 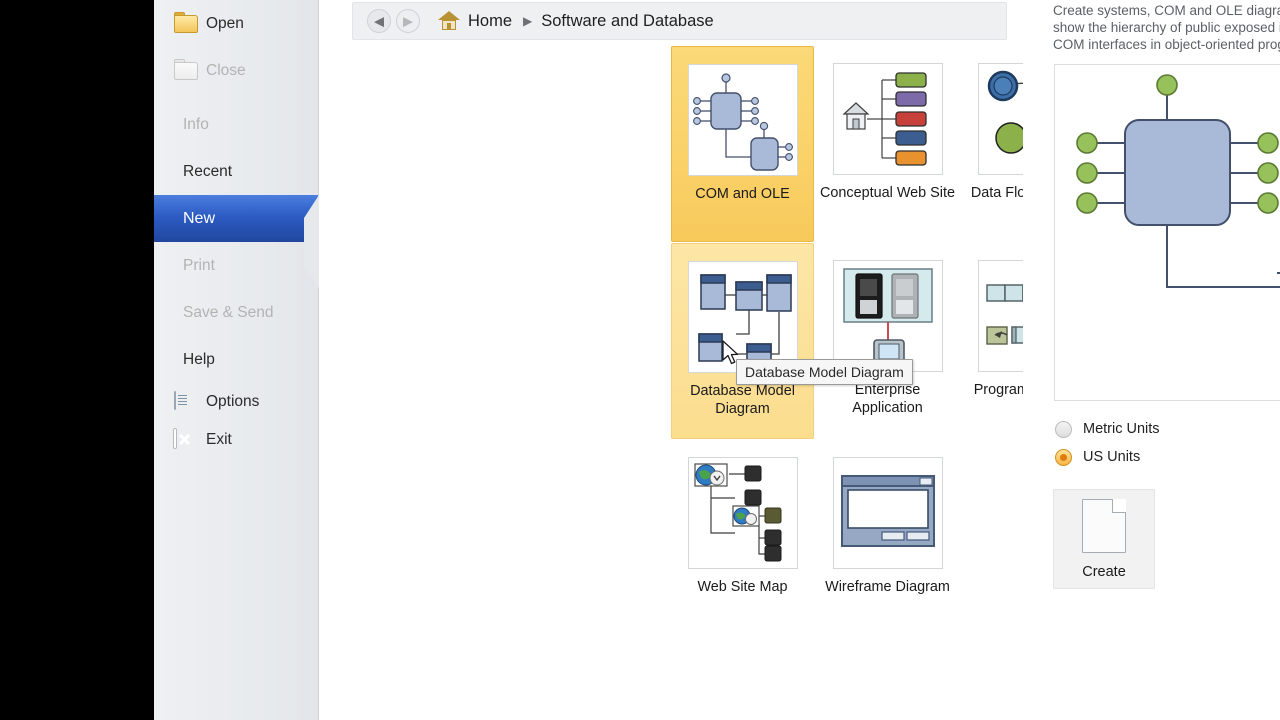 What do you see at coordinates (236, 440) in the screenshot?
I see `sidebar-item-exit: Exit` at bounding box center [236, 440].